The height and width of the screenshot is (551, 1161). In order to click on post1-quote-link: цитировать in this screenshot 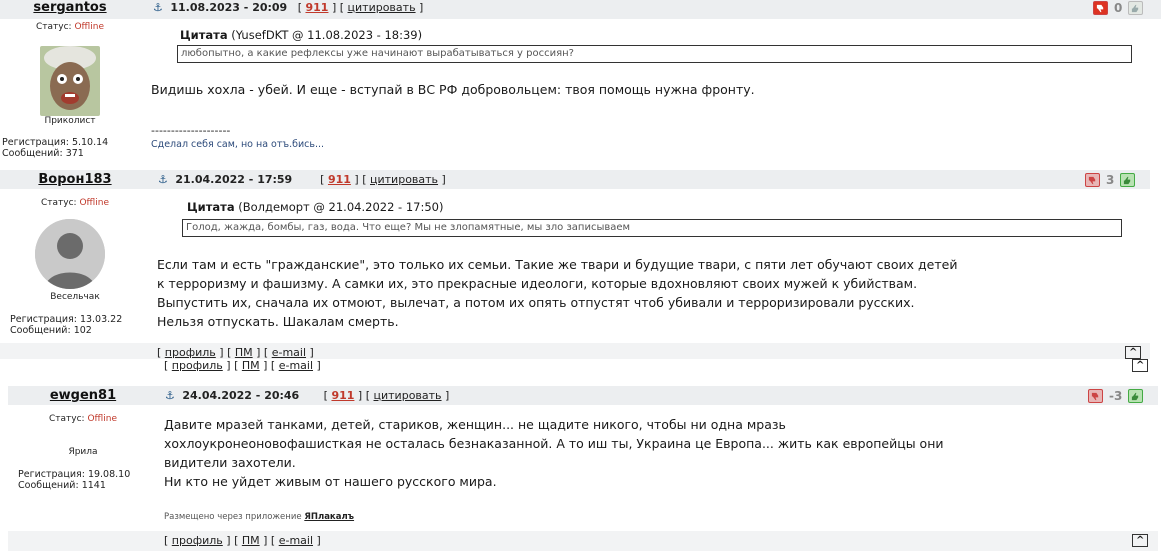, I will do `click(382, 7)`.